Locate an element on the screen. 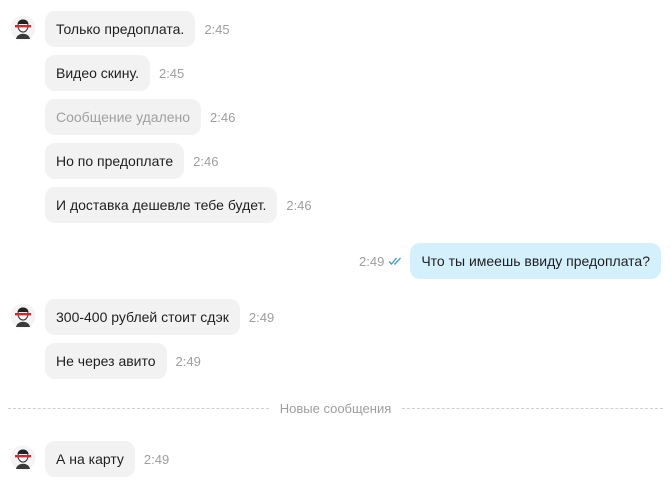  message-bubble: Только предоплата. is located at coordinates (120, 29).